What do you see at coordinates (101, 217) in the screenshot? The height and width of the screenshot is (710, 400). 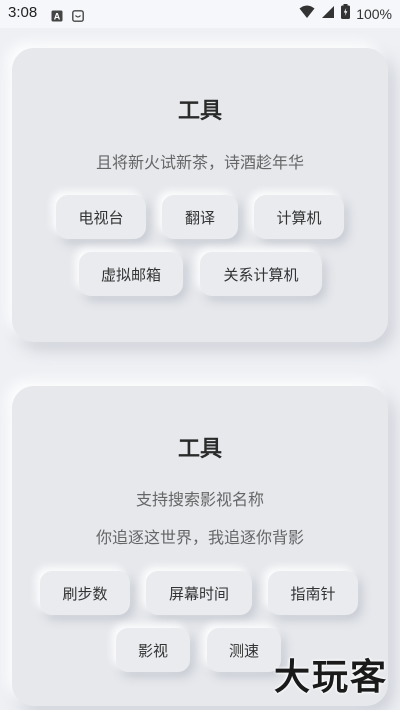 I see `tv-station-button: 电视台` at bounding box center [101, 217].